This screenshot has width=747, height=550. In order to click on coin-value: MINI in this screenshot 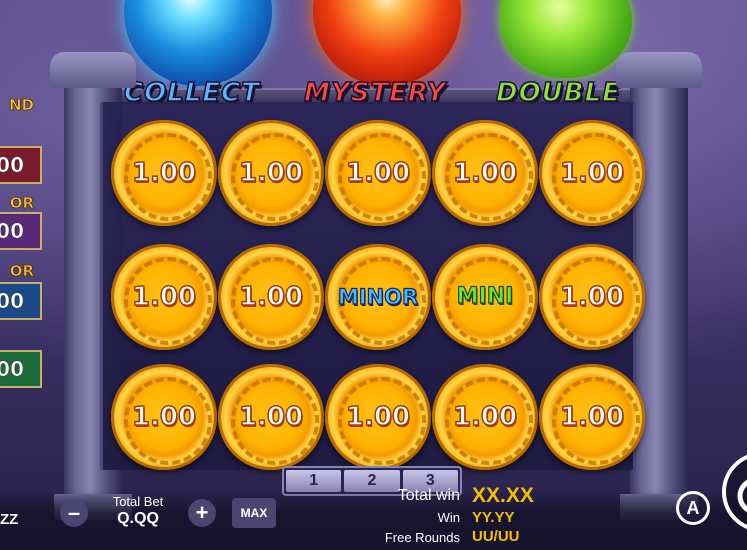, I will do `click(485, 296)`.